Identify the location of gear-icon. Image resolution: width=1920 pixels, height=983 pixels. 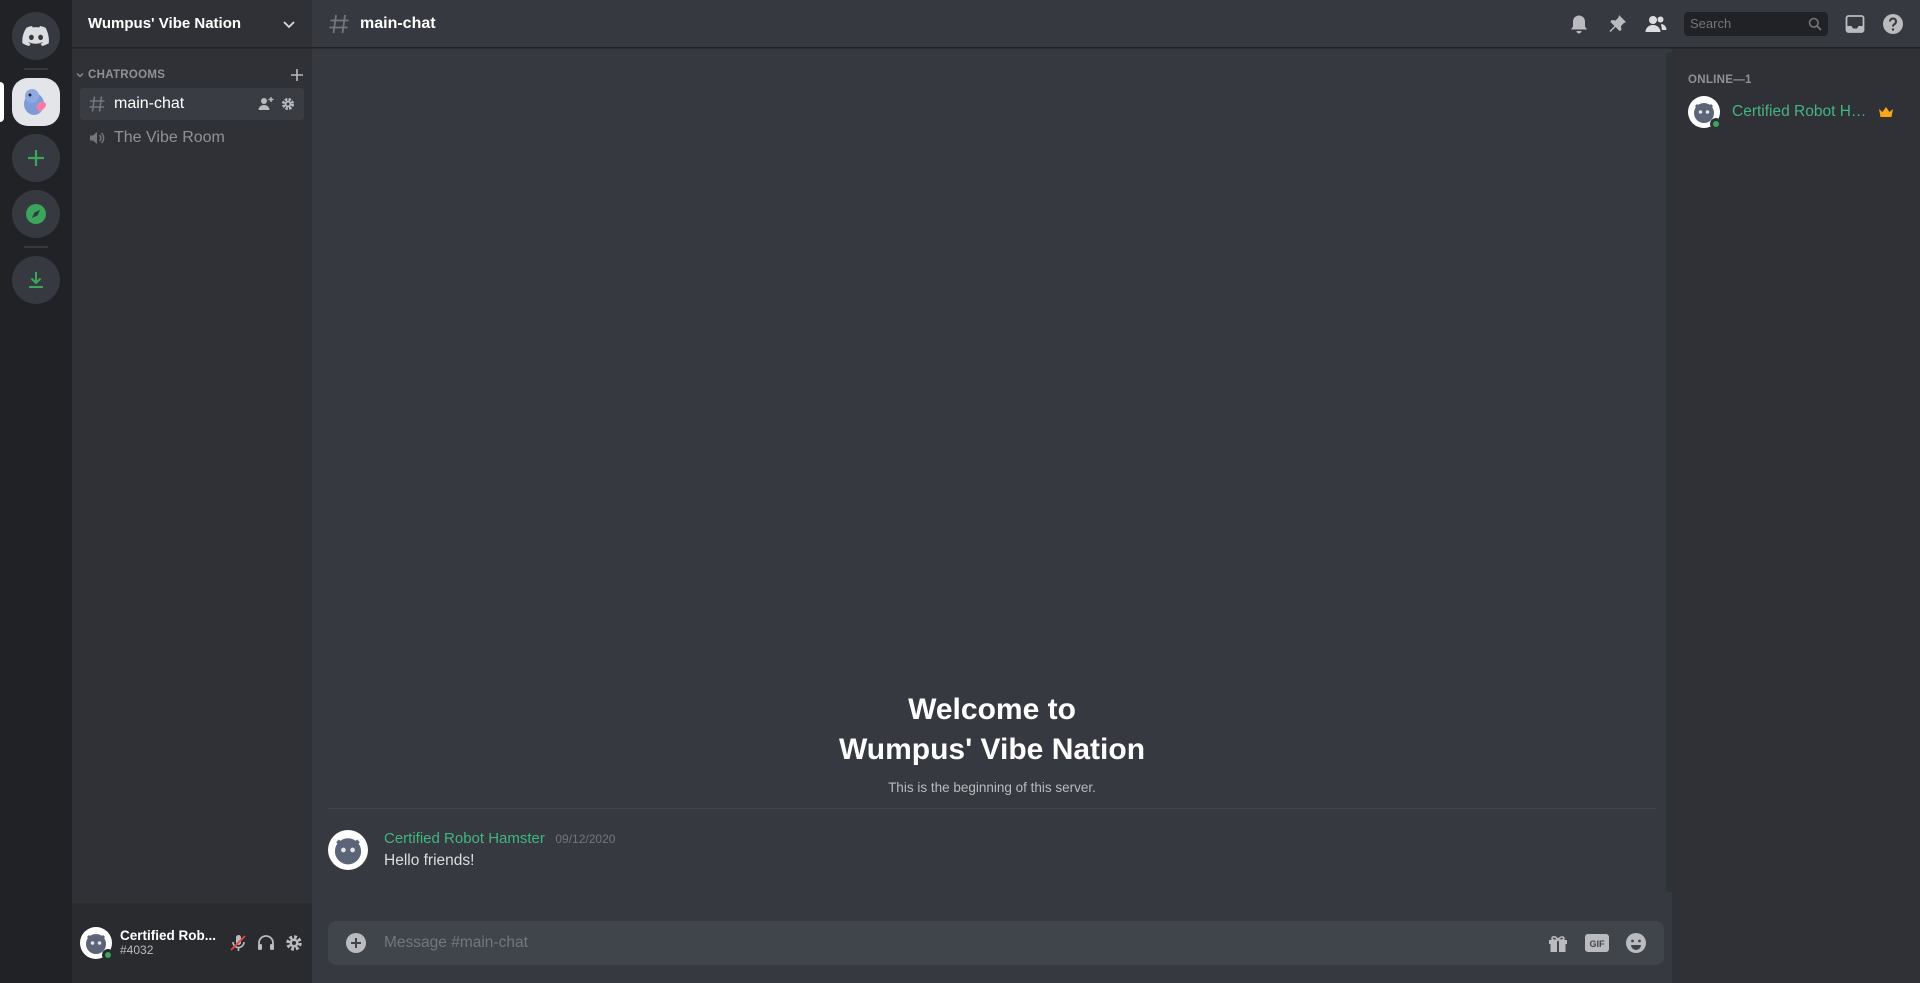
(288, 104).